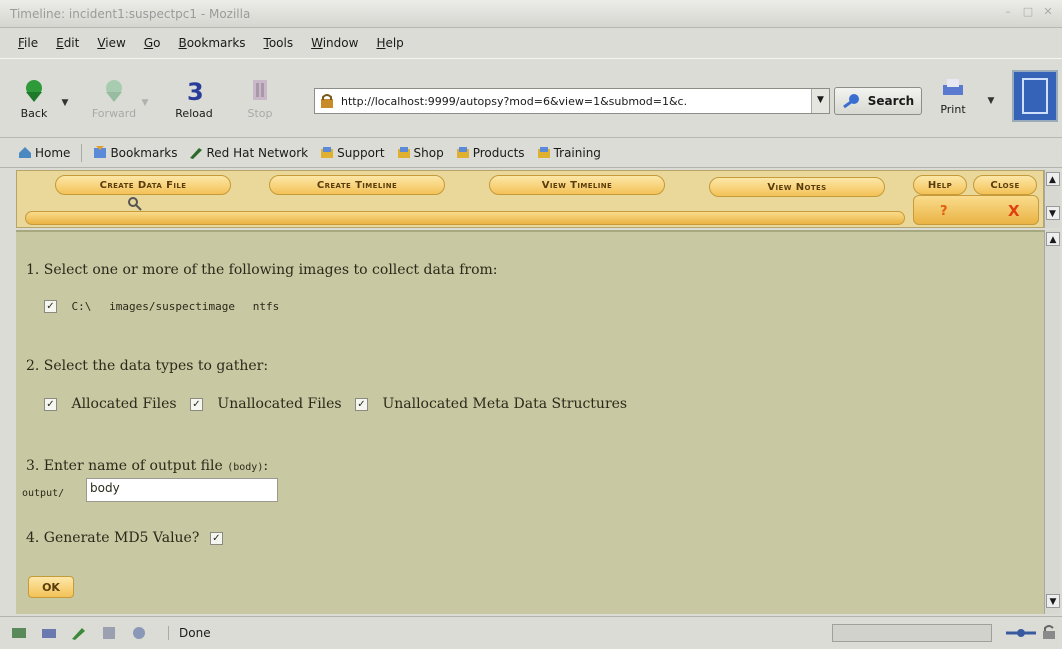  What do you see at coordinates (266, 306) in the screenshot?
I see `image-fs: ntfs` at bounding box center [266, 306].